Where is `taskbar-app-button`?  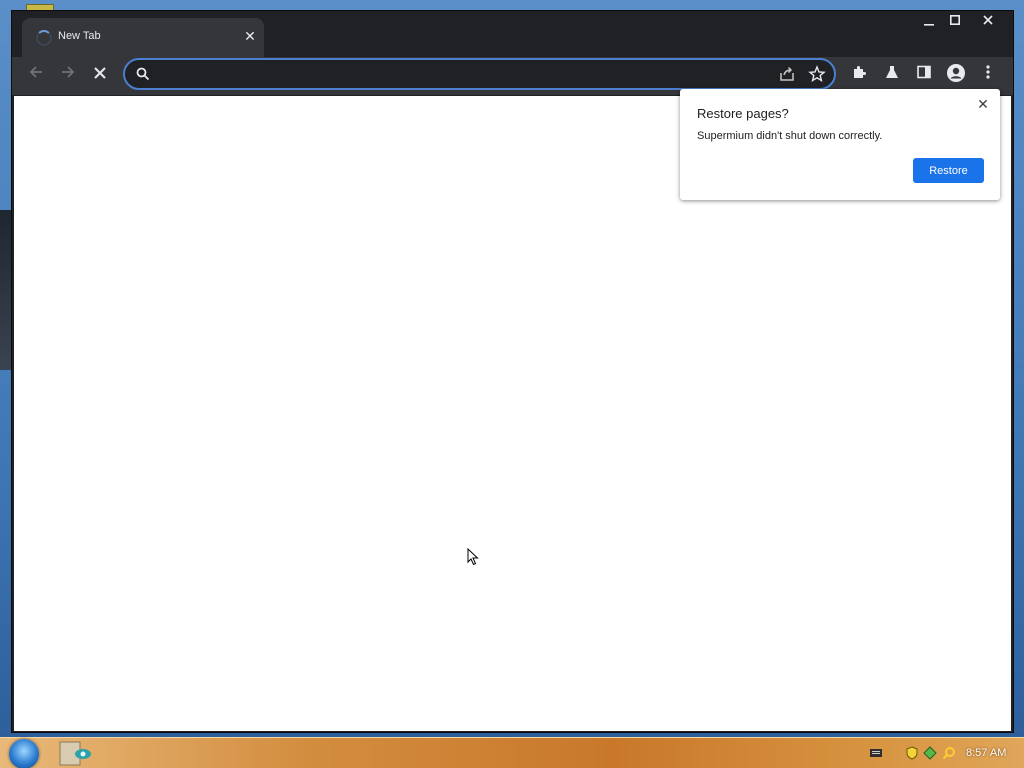 taskbar-app-button is located at coordinates (76, 753).